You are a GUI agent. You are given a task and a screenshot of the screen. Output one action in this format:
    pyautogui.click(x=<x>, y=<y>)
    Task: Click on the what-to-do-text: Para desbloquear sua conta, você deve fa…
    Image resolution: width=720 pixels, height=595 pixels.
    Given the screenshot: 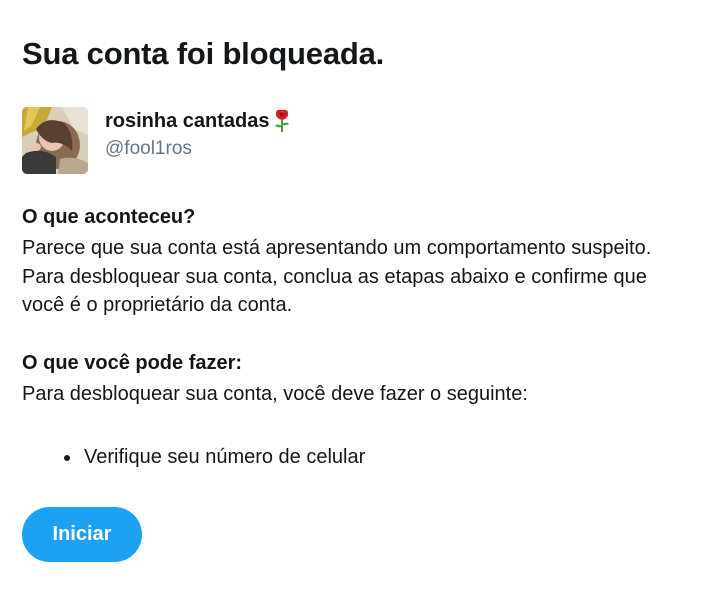 What is the action you would take?
    pyautogui.click(x=275, y=394)
    